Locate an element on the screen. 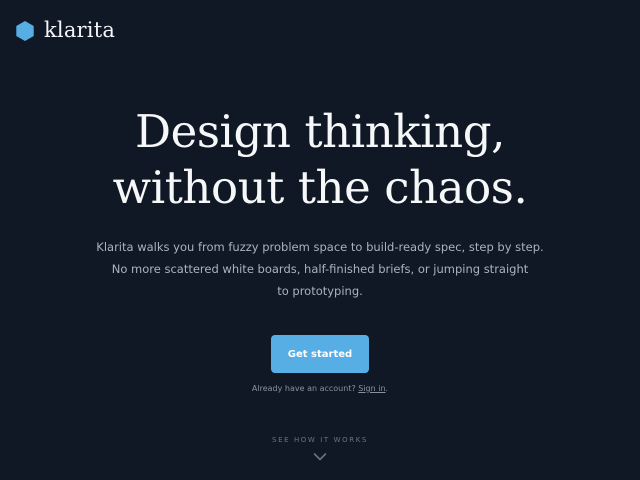  see-how-it-works-link: SEE HOW IT WORKS is located at coordinates (320, 440).